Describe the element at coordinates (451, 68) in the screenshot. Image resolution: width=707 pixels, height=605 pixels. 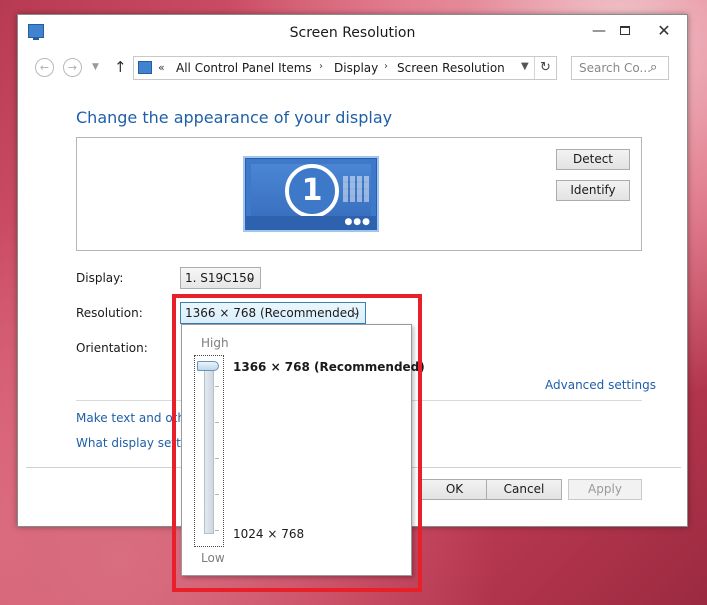
I see `breadcrumb-screen-resolution: Screen Resolution` at that location.